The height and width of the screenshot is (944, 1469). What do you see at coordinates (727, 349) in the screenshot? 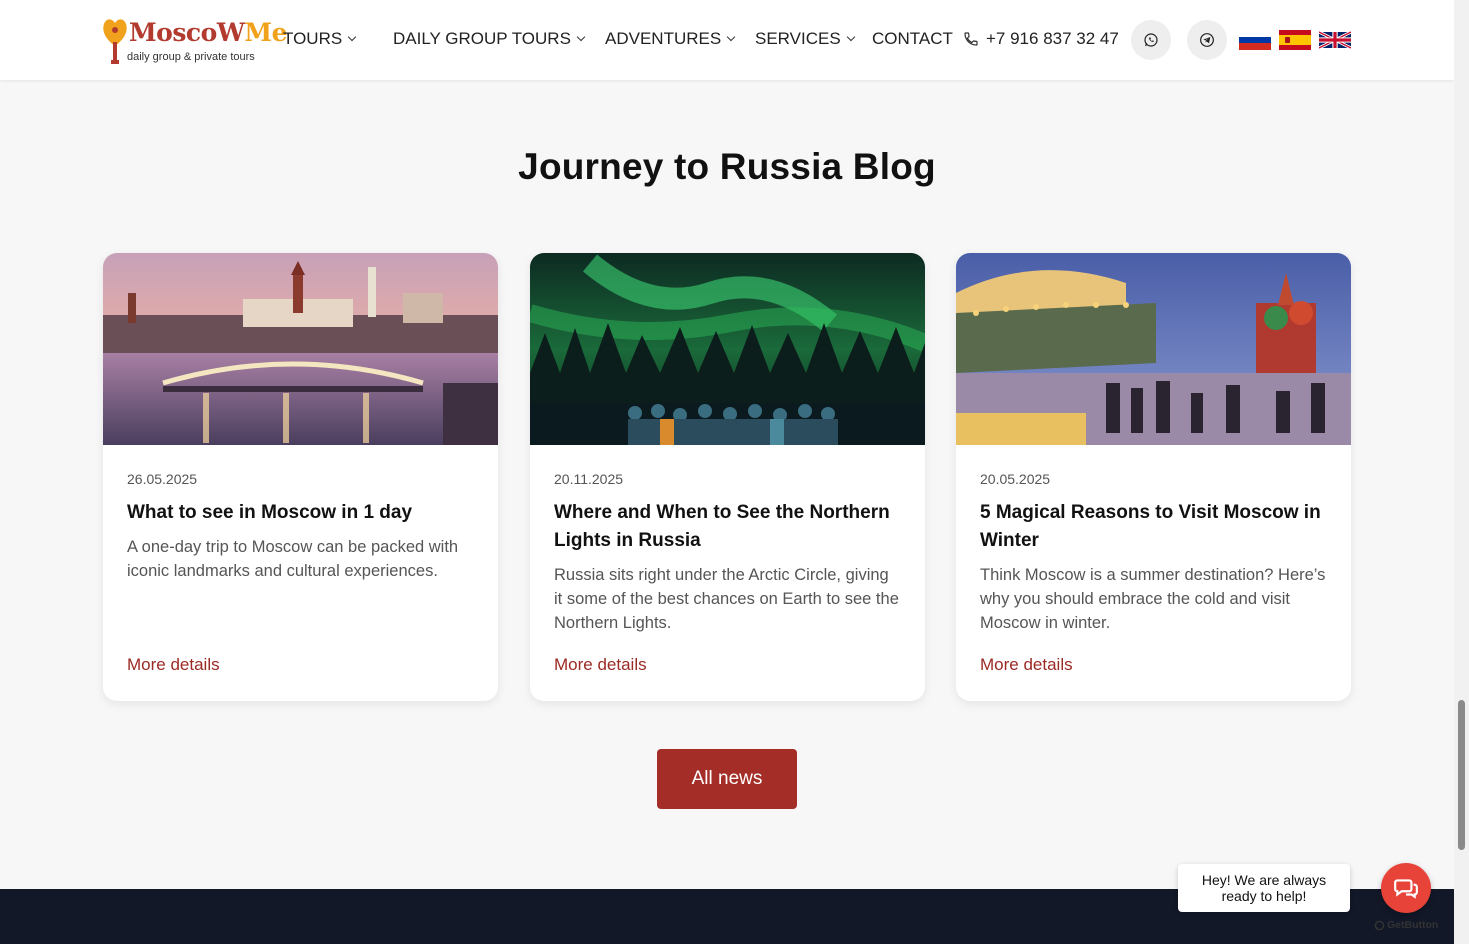
I see `northern-lights-image` at bounding box center [727, 349].